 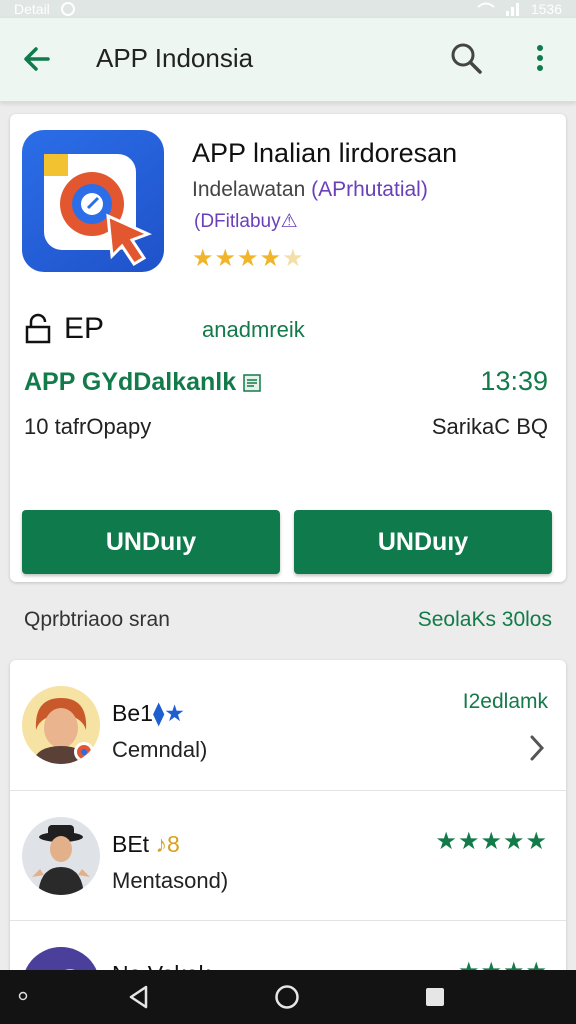 What do you see at coordinates (252, 382) in the screenshot?
I see `document-icon` at bounding box center [252, 382].